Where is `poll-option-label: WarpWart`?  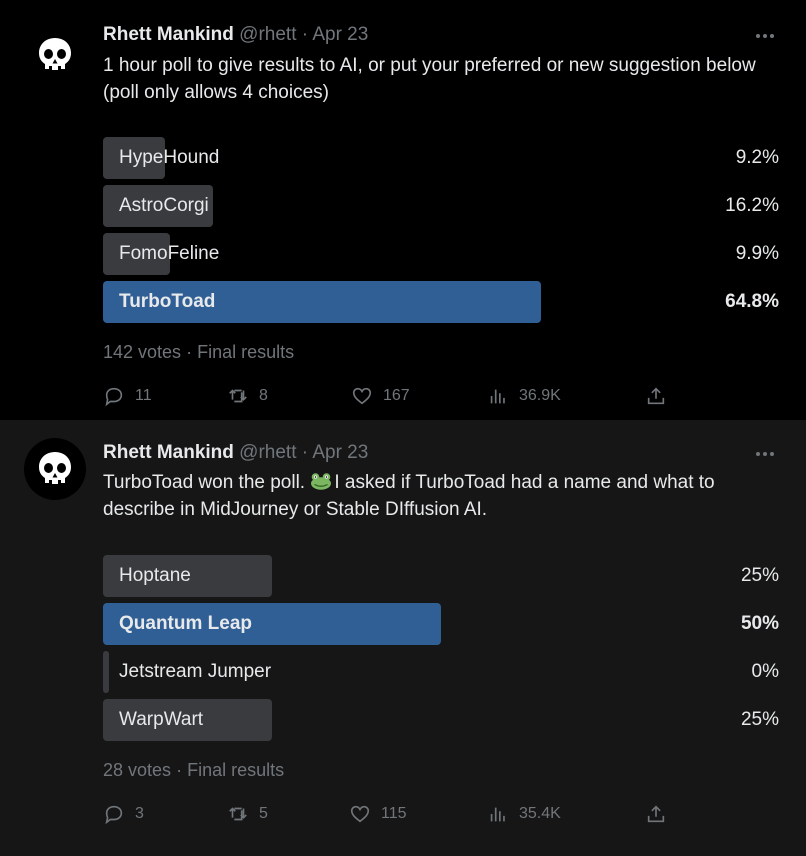
poll-option-label: WarpWart is located at coordinates (161, 719).